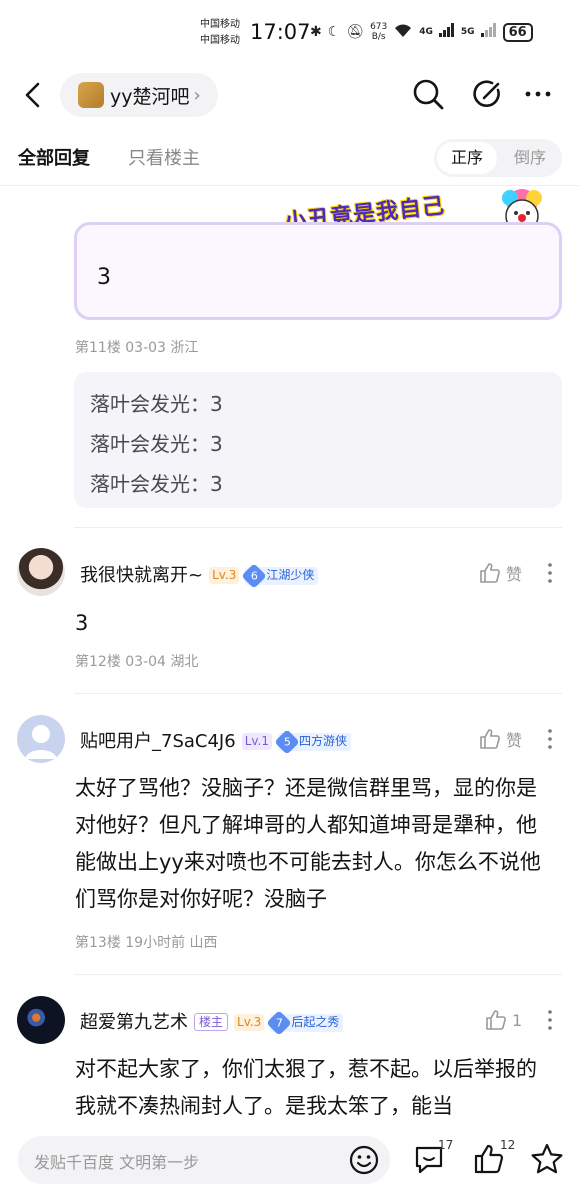 The width and height of the screenshot is (580, 1196). I want to click on mute-icon: 🔕︎, so click(355, 32).